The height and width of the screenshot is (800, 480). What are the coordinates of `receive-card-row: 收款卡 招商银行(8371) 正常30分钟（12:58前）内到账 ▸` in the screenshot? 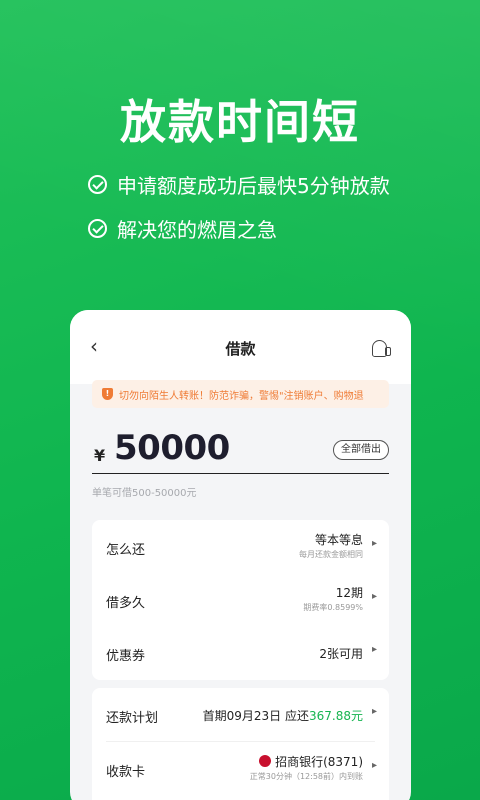 It's located at (240, 768).